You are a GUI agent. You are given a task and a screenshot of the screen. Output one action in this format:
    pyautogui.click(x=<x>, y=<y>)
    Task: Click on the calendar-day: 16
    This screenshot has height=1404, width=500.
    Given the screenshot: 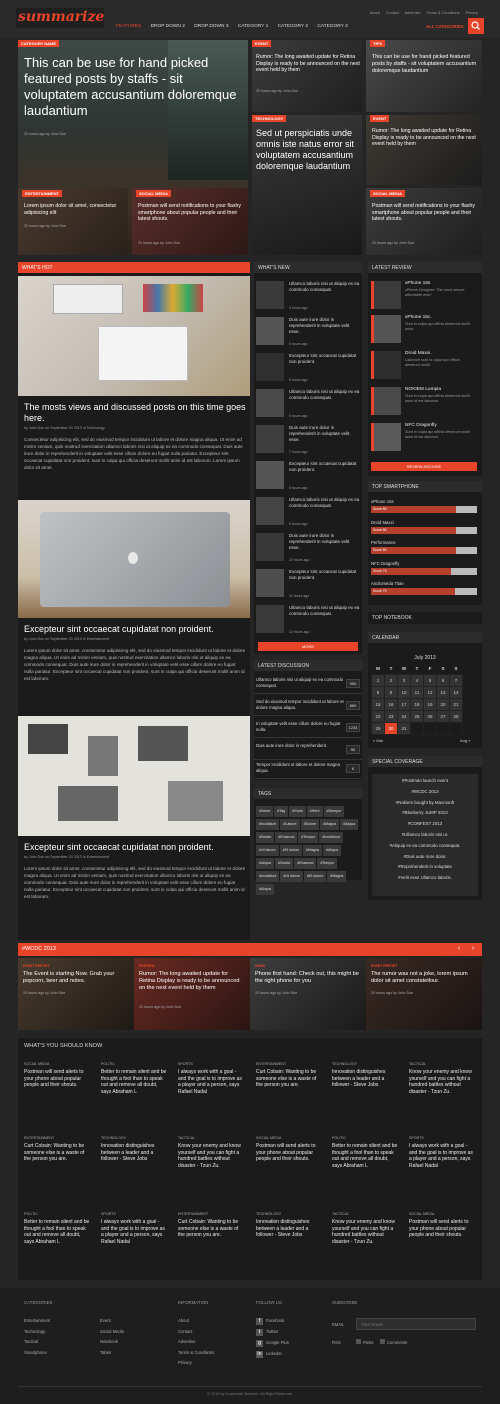 What is the action you would take?
    pyautogui.click(x=391, y=704)
    